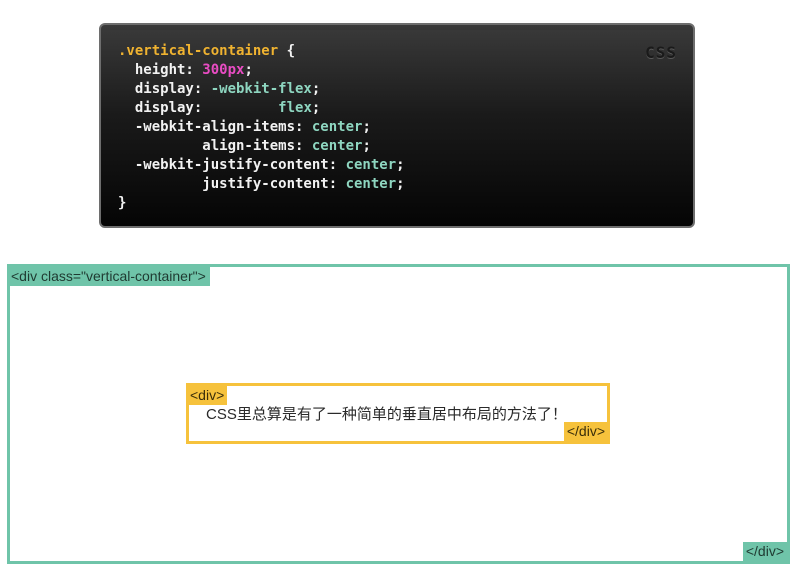  What do you see at coordinates (295, 108) in the screenshot?
I see `code-token: flex` at bounding box center [295, 108].